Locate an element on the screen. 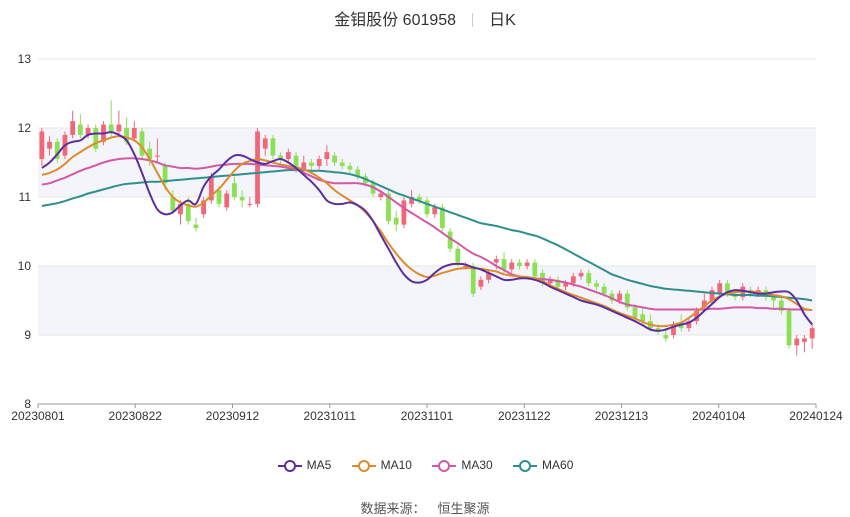 This screenshot has width=850, height=517. x-tick-label: 20231122 is located at coordinates (524, 416).